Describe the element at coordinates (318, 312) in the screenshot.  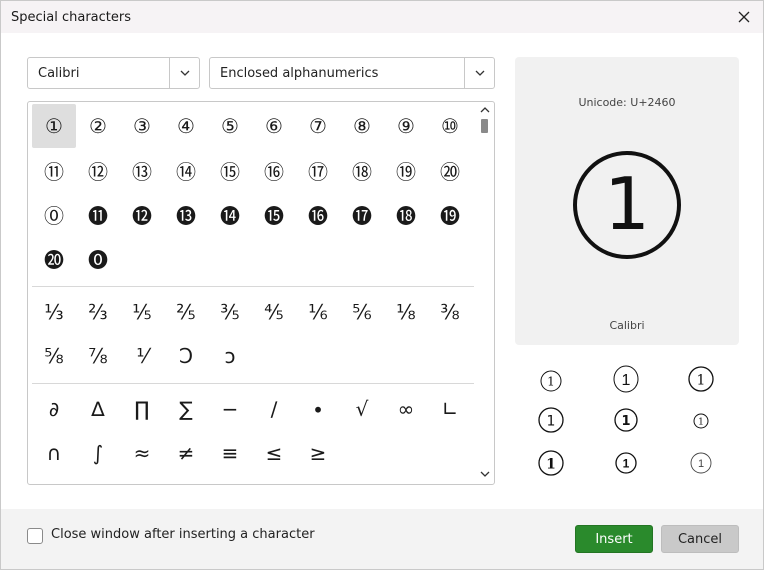
I see `character-cell: ⅙` at that location.